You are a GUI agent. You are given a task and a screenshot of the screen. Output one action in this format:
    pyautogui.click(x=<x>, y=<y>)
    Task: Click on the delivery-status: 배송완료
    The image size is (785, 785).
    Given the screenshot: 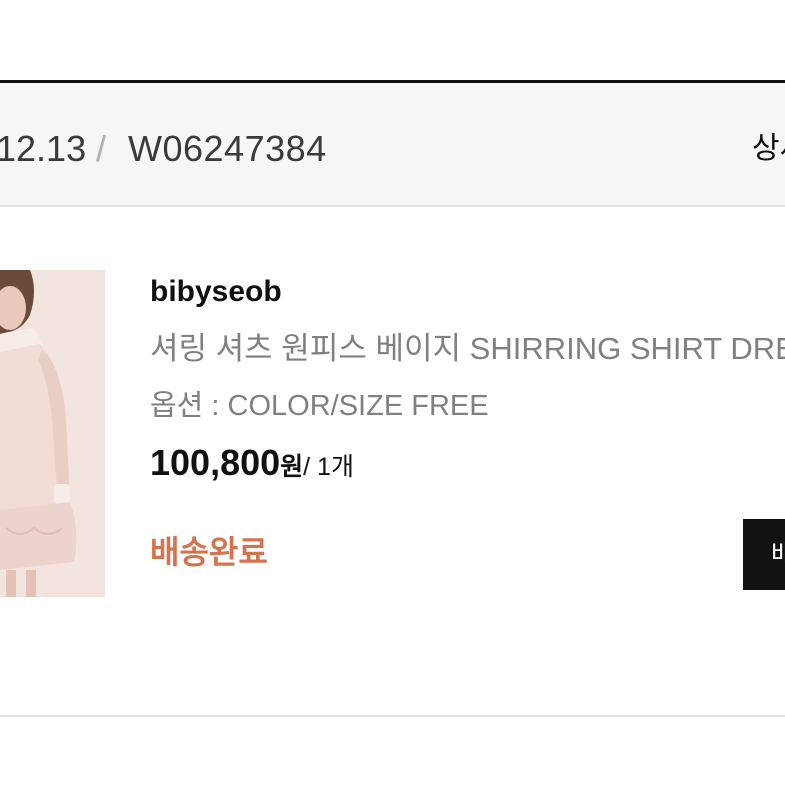 What is the action you would take?
    pyautogui.click(x=209, y=552)
    